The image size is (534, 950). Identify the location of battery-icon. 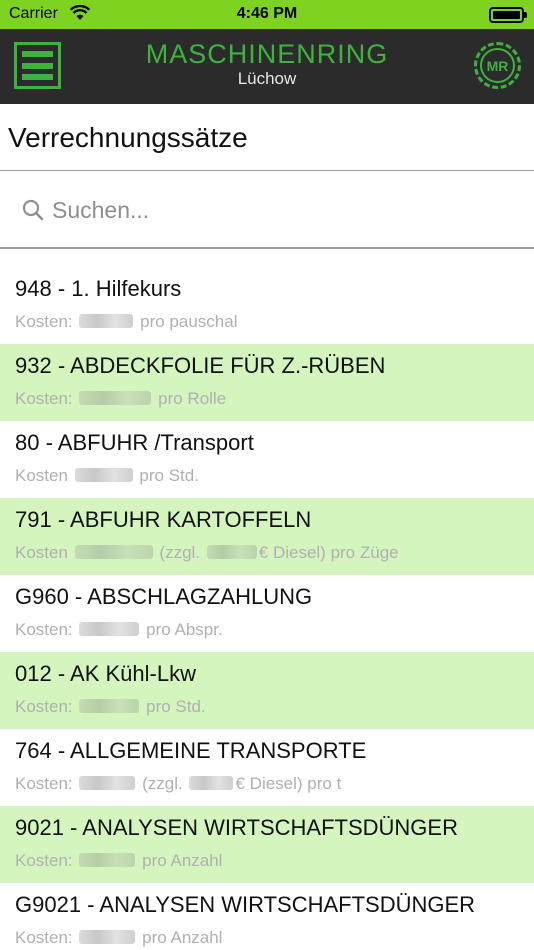
(508, 15).